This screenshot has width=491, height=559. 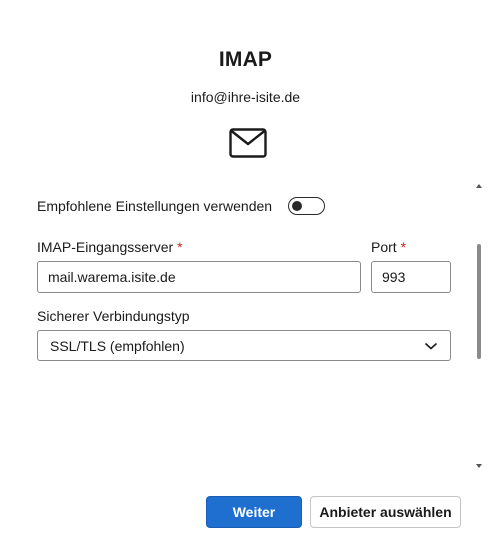 I want to click on server-required-mark: *, so click(x=180, y=247).